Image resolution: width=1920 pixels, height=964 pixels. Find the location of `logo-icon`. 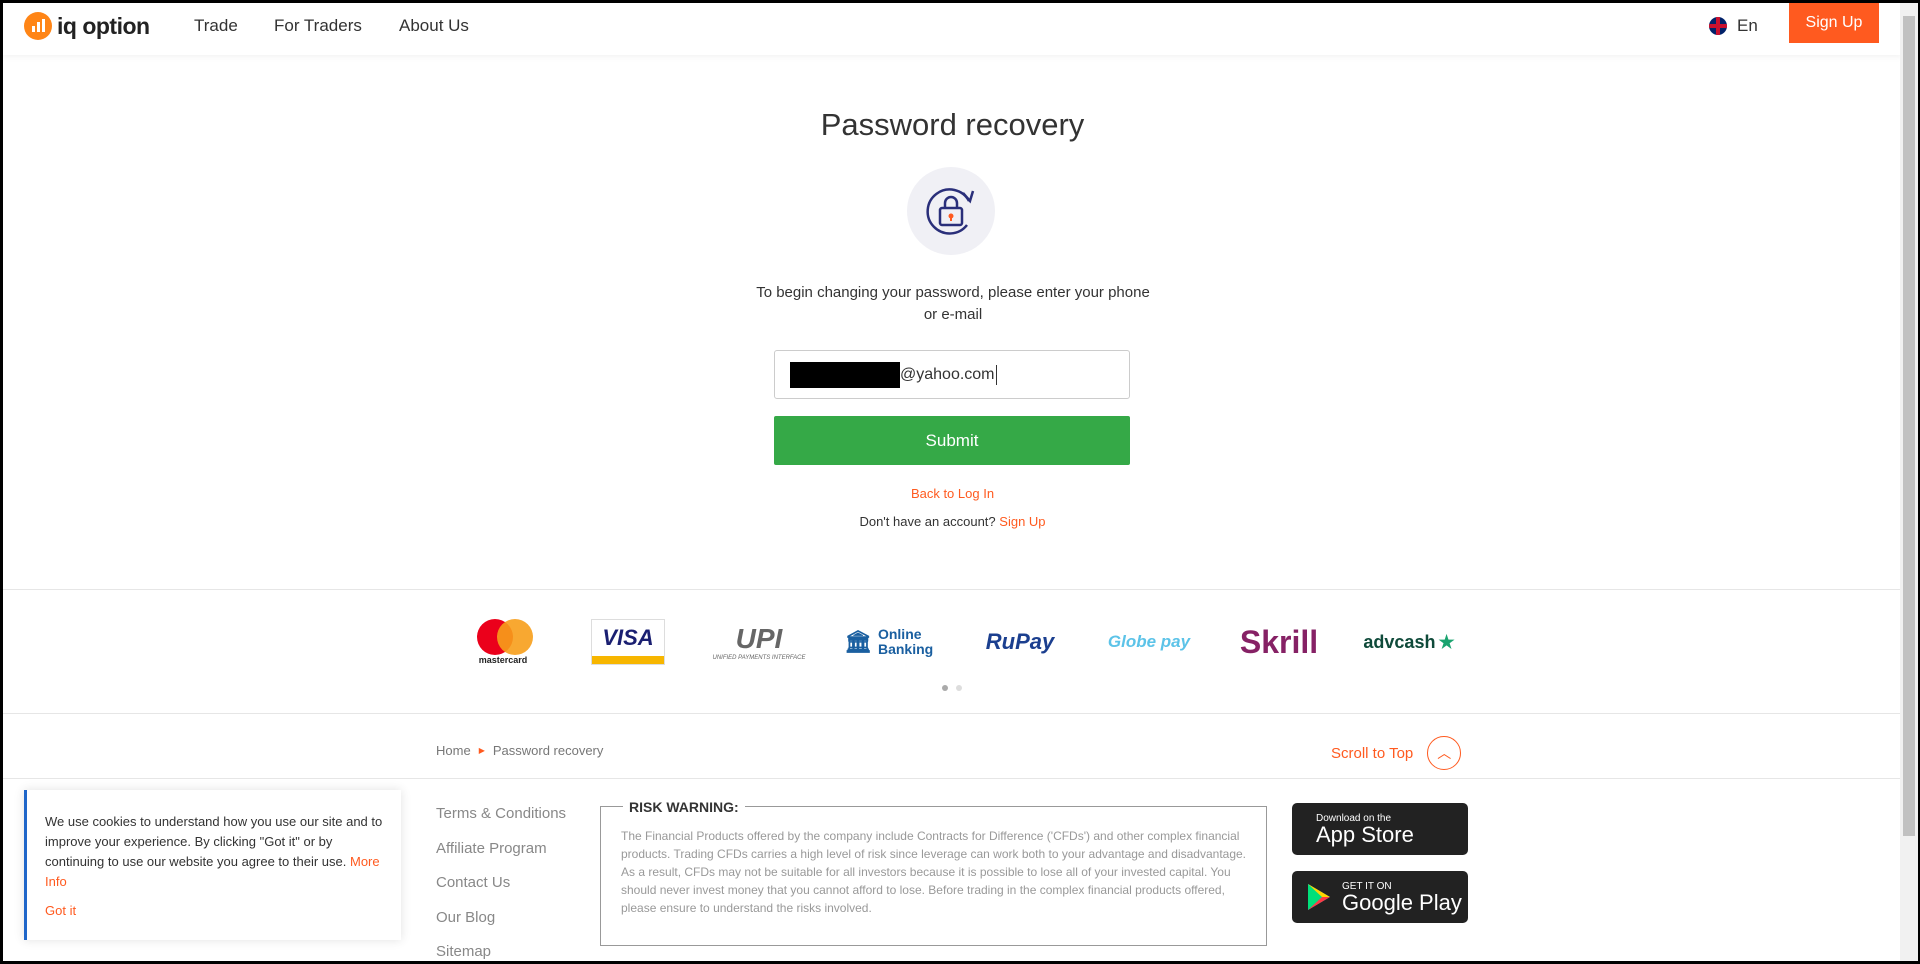

logo-icon is located at coordinates (38, 26).